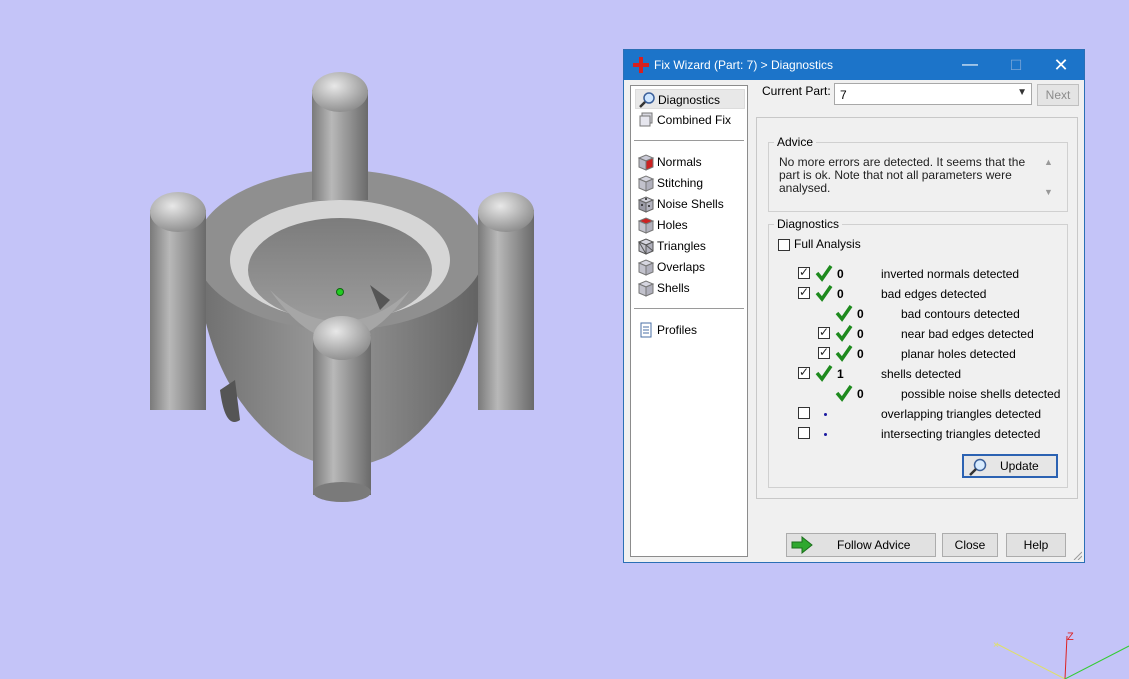 Image resolution: width=1129 pixels, height=679 pixels. I want to click on overlapping-triangles-checkbox, so click(804, 413).